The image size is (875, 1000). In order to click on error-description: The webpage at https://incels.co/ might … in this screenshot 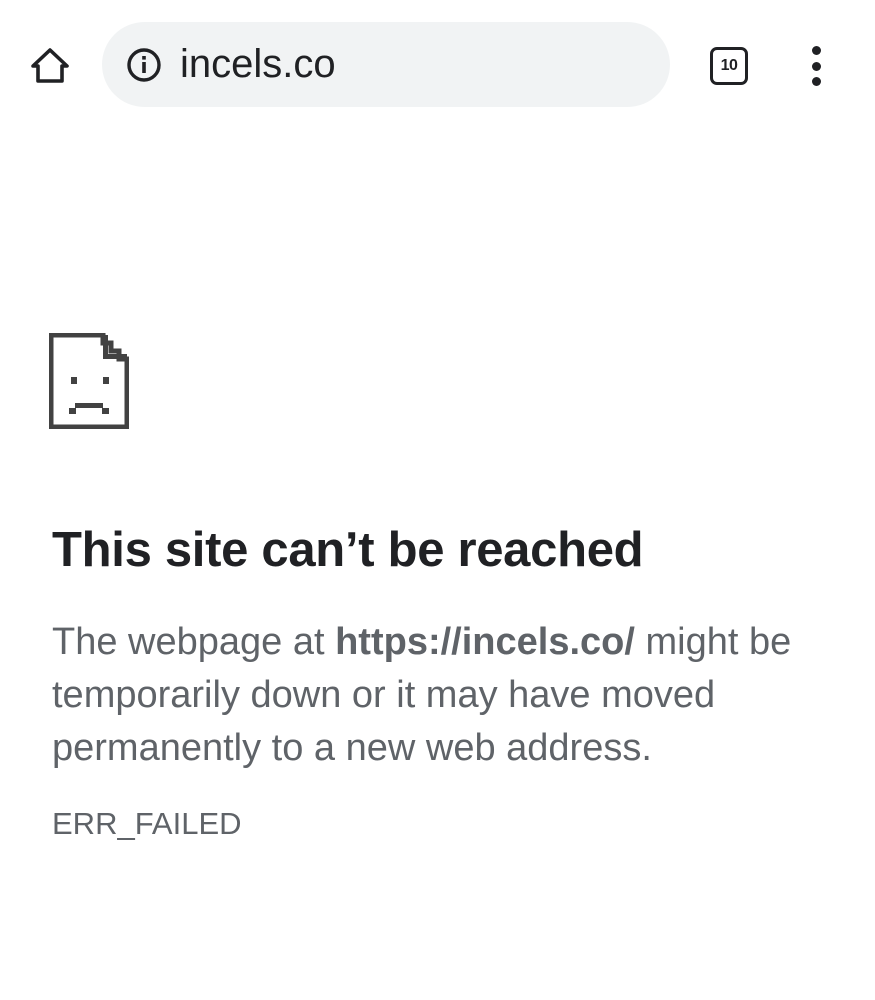, I will do `click(447, 695)`.